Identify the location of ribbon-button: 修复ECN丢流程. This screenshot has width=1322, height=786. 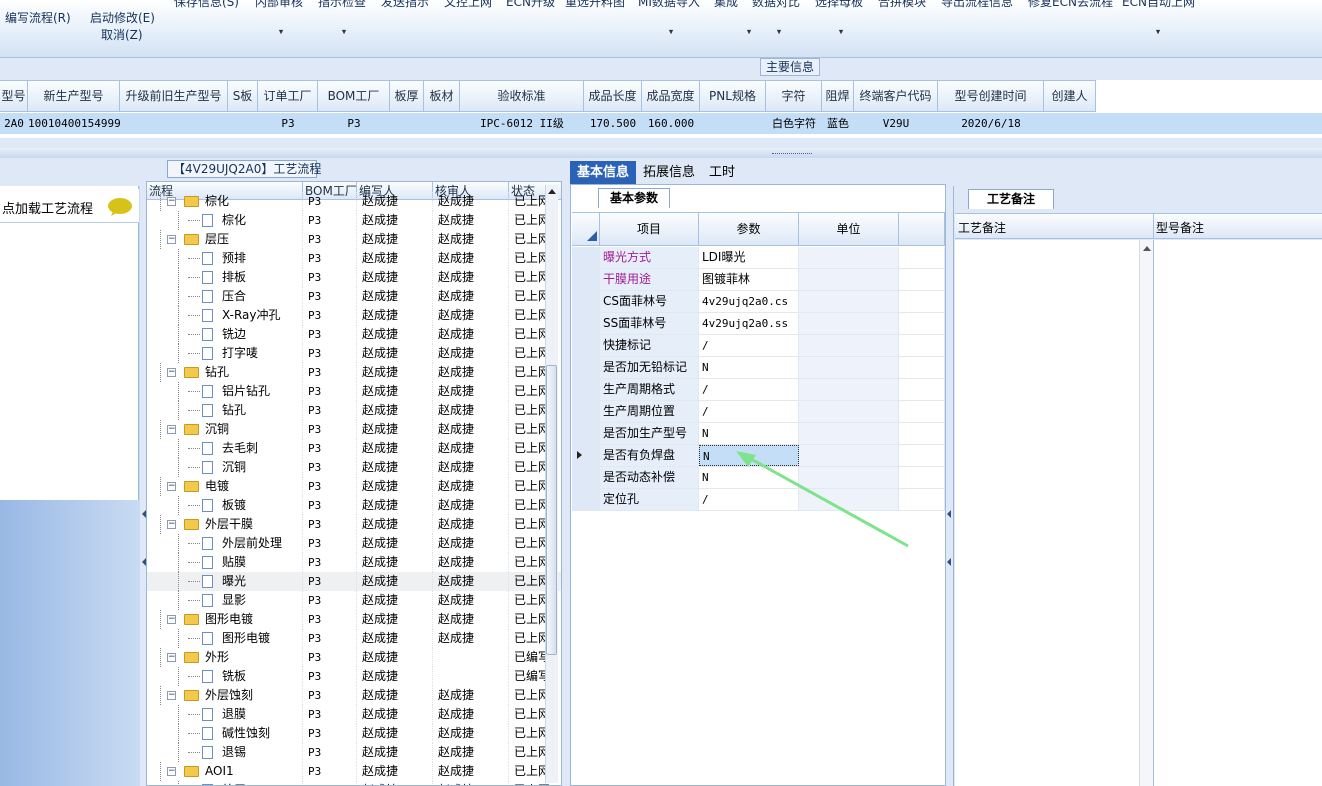
(1070, 5).